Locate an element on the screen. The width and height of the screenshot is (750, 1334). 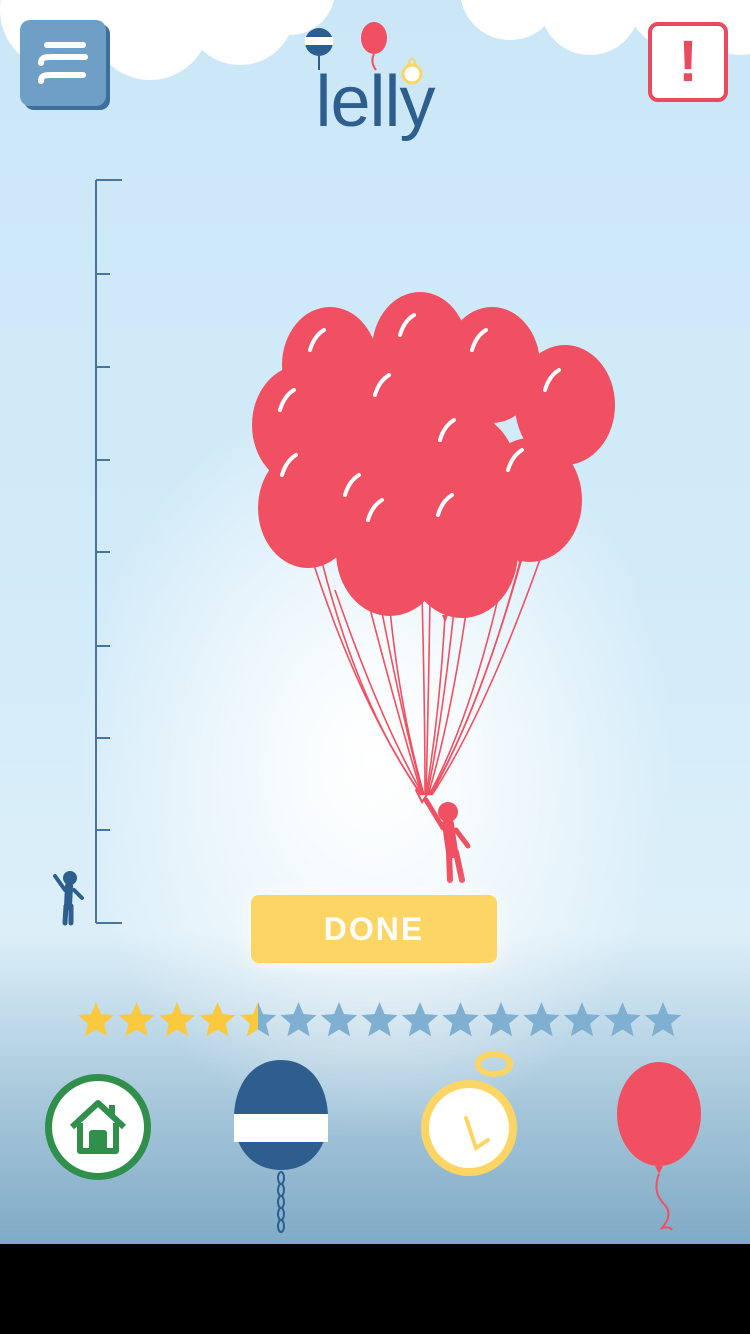
balloons is located at coordinates (433, 455).